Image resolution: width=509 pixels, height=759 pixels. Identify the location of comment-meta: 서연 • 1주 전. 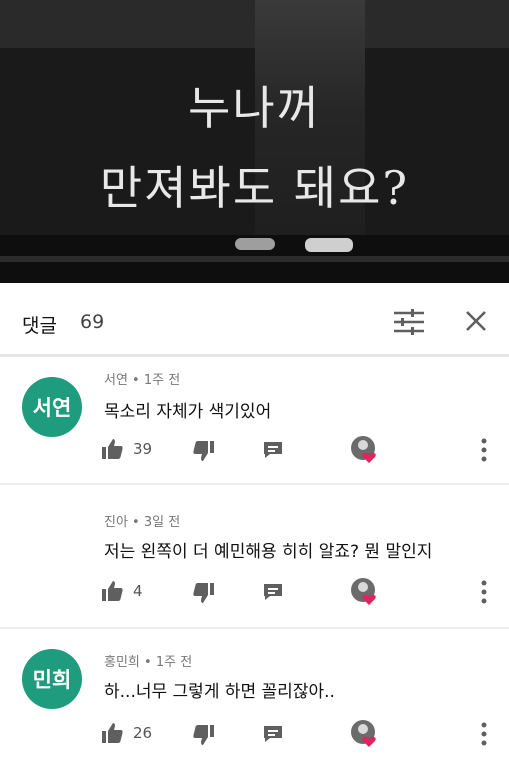
(142, 378).